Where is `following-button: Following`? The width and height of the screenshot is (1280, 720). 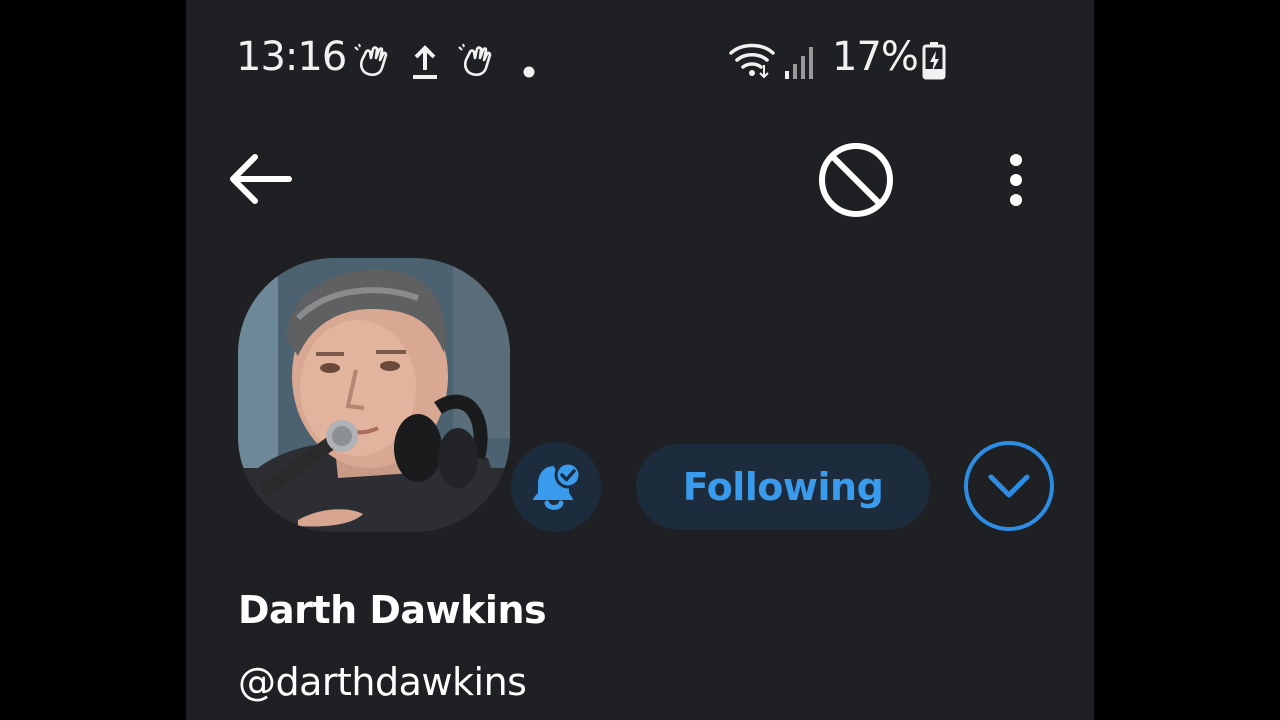
following-button: Following is located at coordinates (783, 487).